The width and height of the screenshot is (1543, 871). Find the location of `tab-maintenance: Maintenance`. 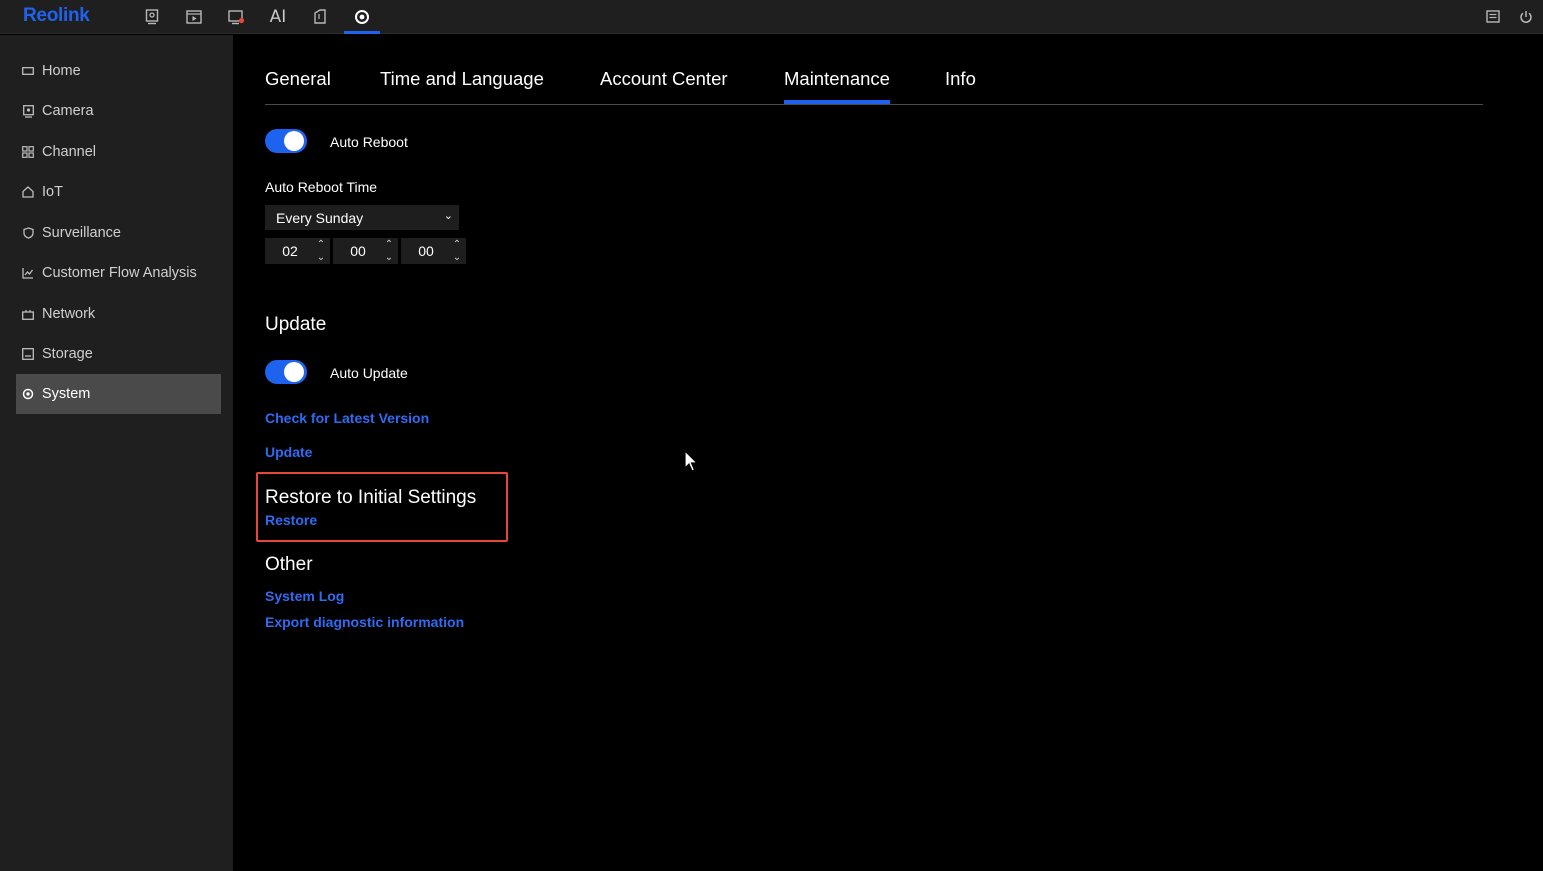

tab-maintenance: Maintenance is located at coordinates (837, 86).